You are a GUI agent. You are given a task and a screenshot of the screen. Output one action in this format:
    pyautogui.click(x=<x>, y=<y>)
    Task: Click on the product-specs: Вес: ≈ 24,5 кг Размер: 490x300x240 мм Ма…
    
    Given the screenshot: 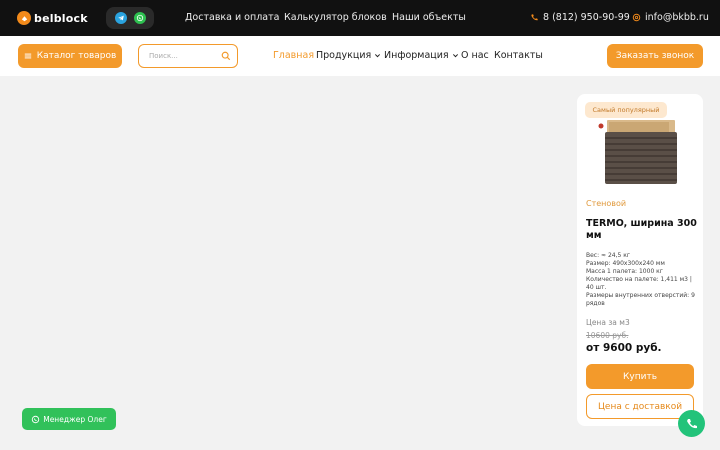 What is the action you would take?
    pyautogui.click(x=641, y=280)
    